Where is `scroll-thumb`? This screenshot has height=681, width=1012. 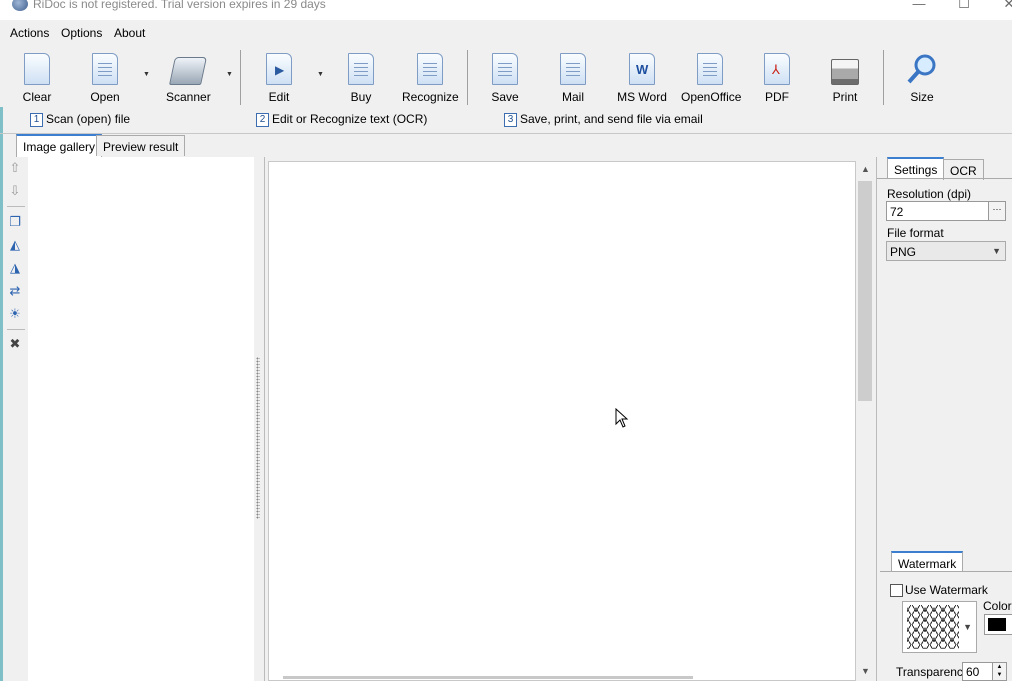
scroll-thumb is located at coordinates (865, 291).